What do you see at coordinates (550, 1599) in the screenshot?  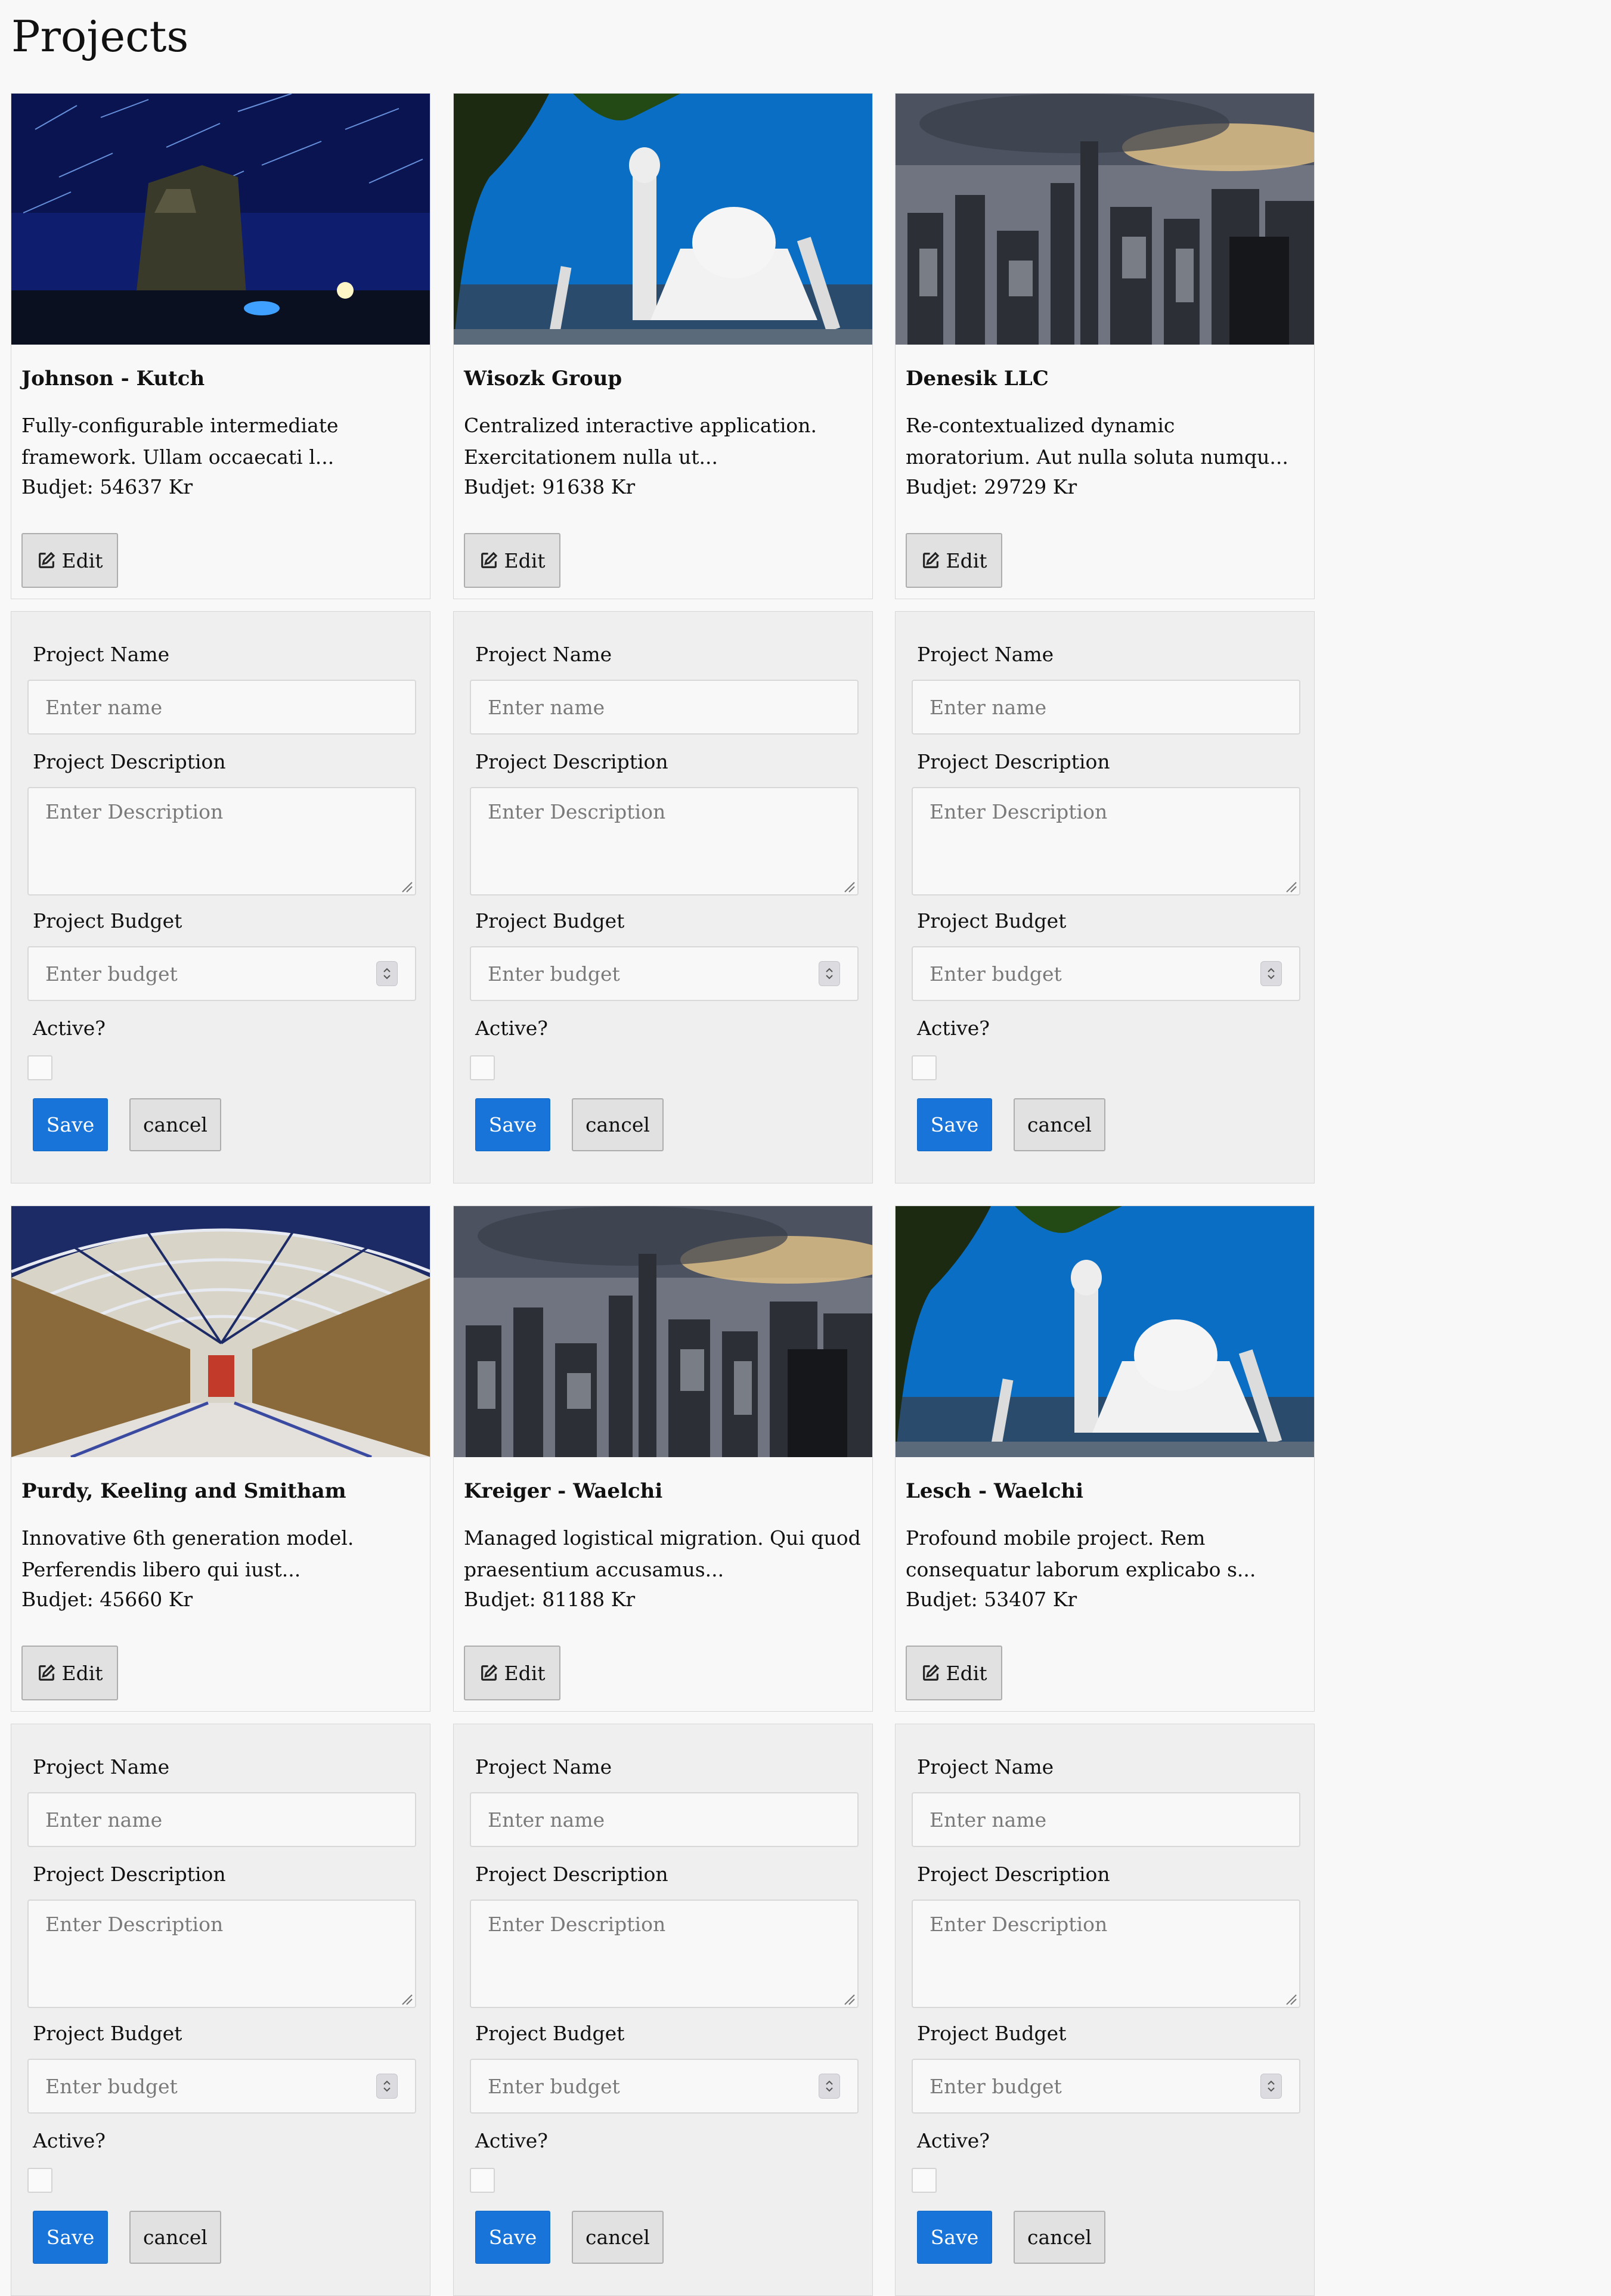 I see `project-budget: Budjet: 81188 Kr` at bounding box center [550, 1599].